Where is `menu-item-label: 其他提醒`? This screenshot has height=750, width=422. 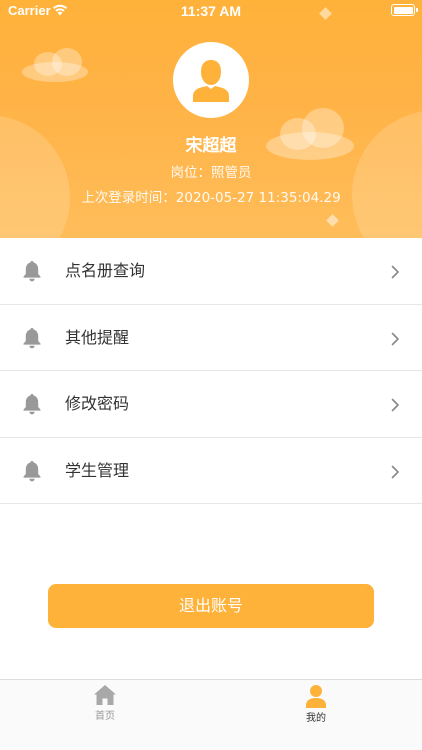 menu-item-label: 其他提醒 is located at coordinates (97, 337).